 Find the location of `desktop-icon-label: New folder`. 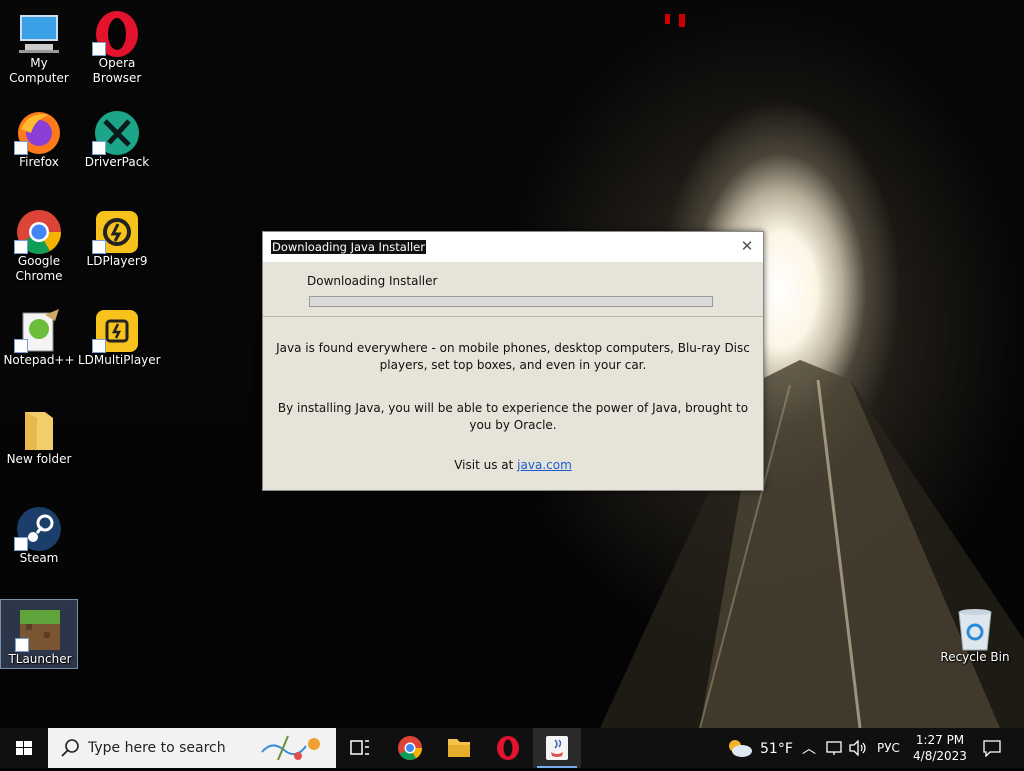

desktop-icon-label: New folder is located at coordinates (39, 459).